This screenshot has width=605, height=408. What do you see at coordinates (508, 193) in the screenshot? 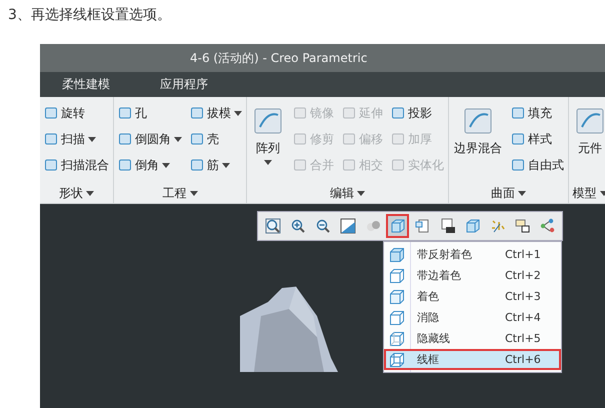
I see `group-label: 曲面` at bounding box center [508, 193].